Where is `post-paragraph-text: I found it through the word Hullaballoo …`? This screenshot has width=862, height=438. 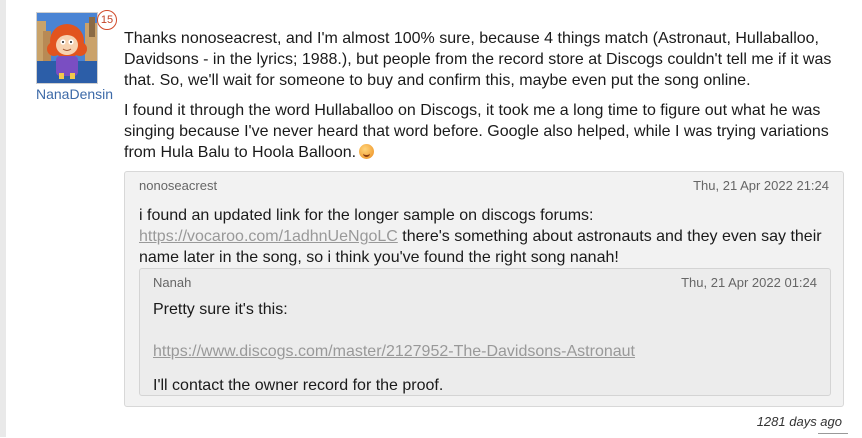
post-paragraph-text: I found it through the word Hullaballoo … is located at coordinates (476, 131).